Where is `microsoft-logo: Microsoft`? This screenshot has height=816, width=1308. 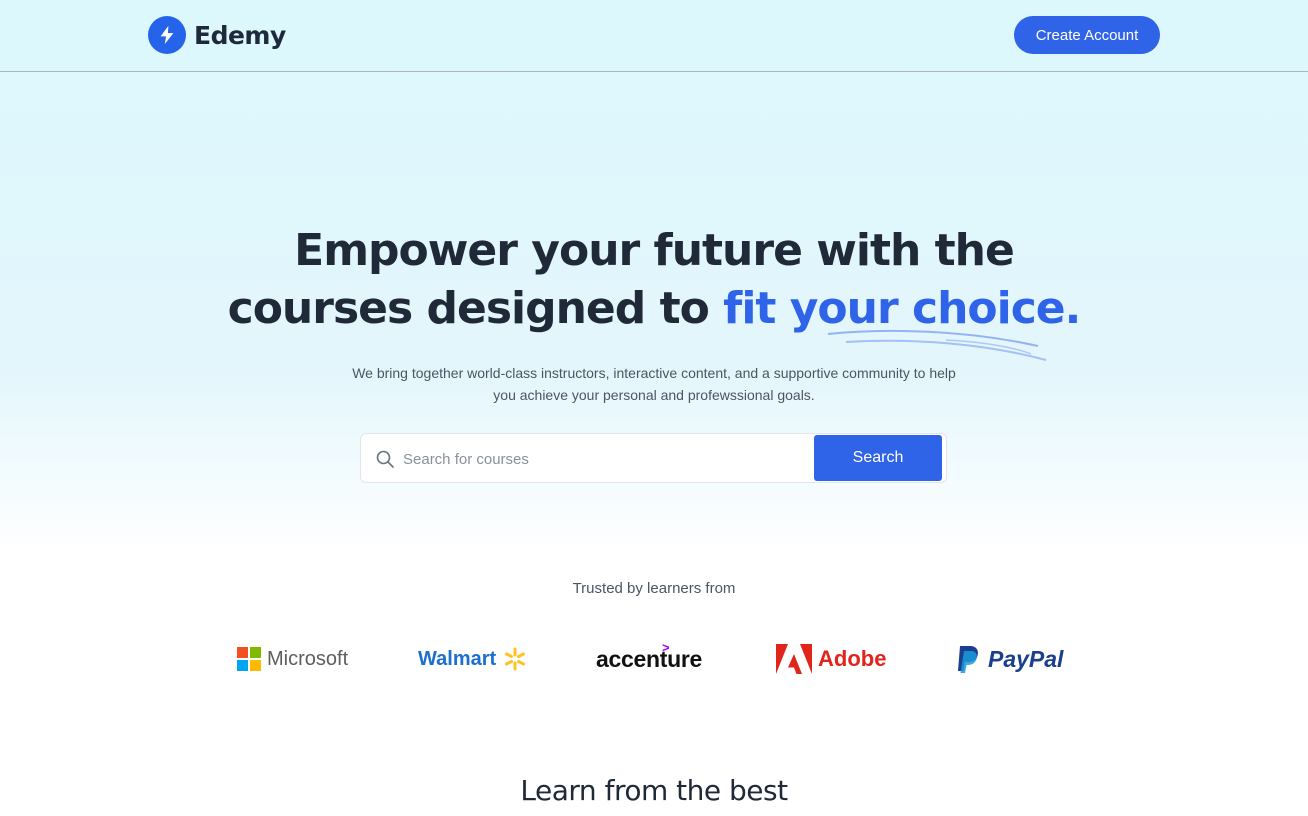
microsoft-logo: Microsoft is located at coordinates (292, 659).